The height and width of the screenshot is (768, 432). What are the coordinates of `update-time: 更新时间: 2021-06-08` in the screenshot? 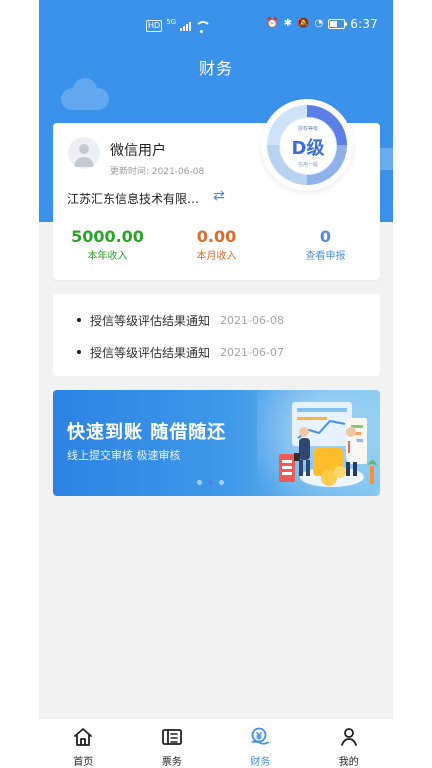 It's located at (157, 172).